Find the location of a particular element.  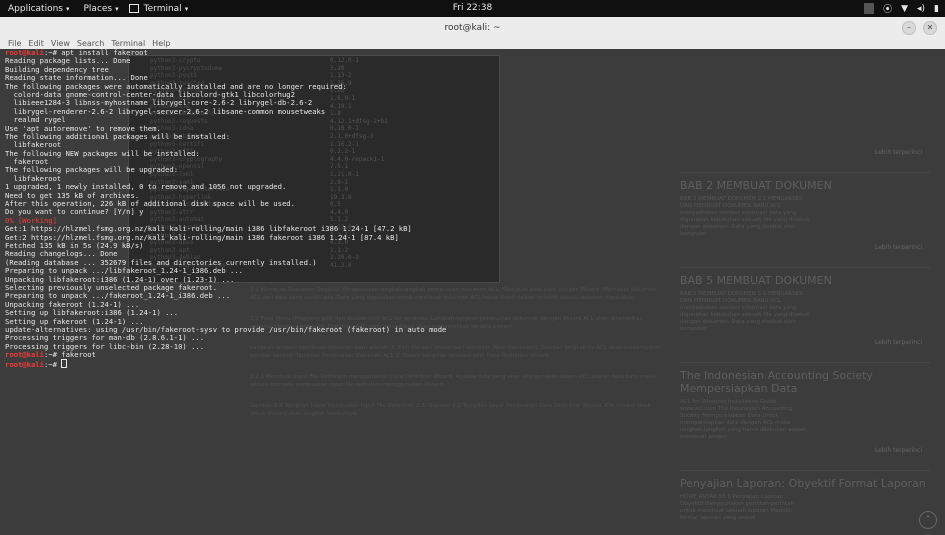

terminal-app-menu: Terminal ▾ is located at coordinates (158, 8).